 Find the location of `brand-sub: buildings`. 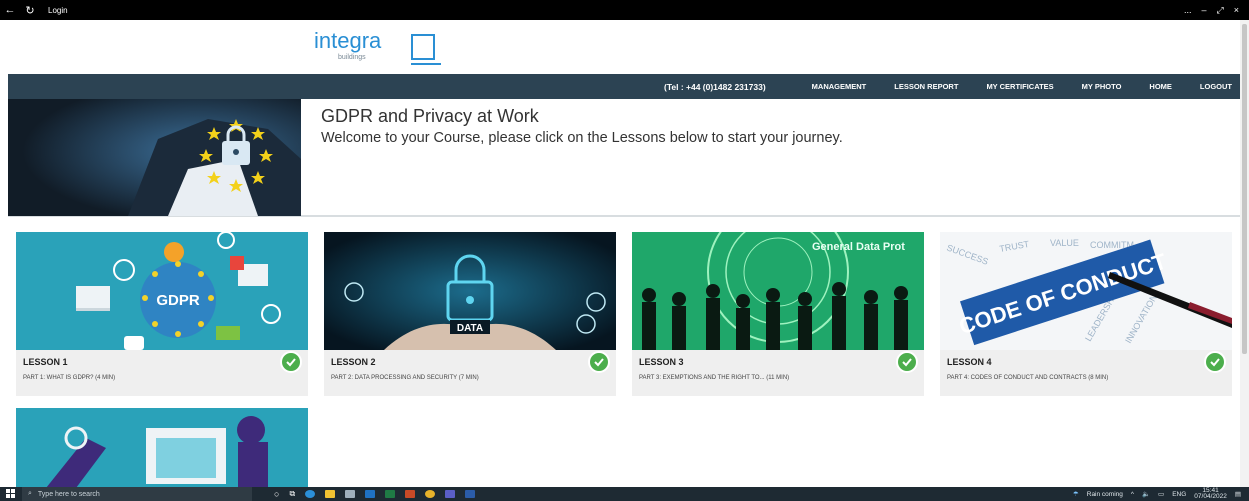

brand-sub: buildings is located at coordinates (352, 57).